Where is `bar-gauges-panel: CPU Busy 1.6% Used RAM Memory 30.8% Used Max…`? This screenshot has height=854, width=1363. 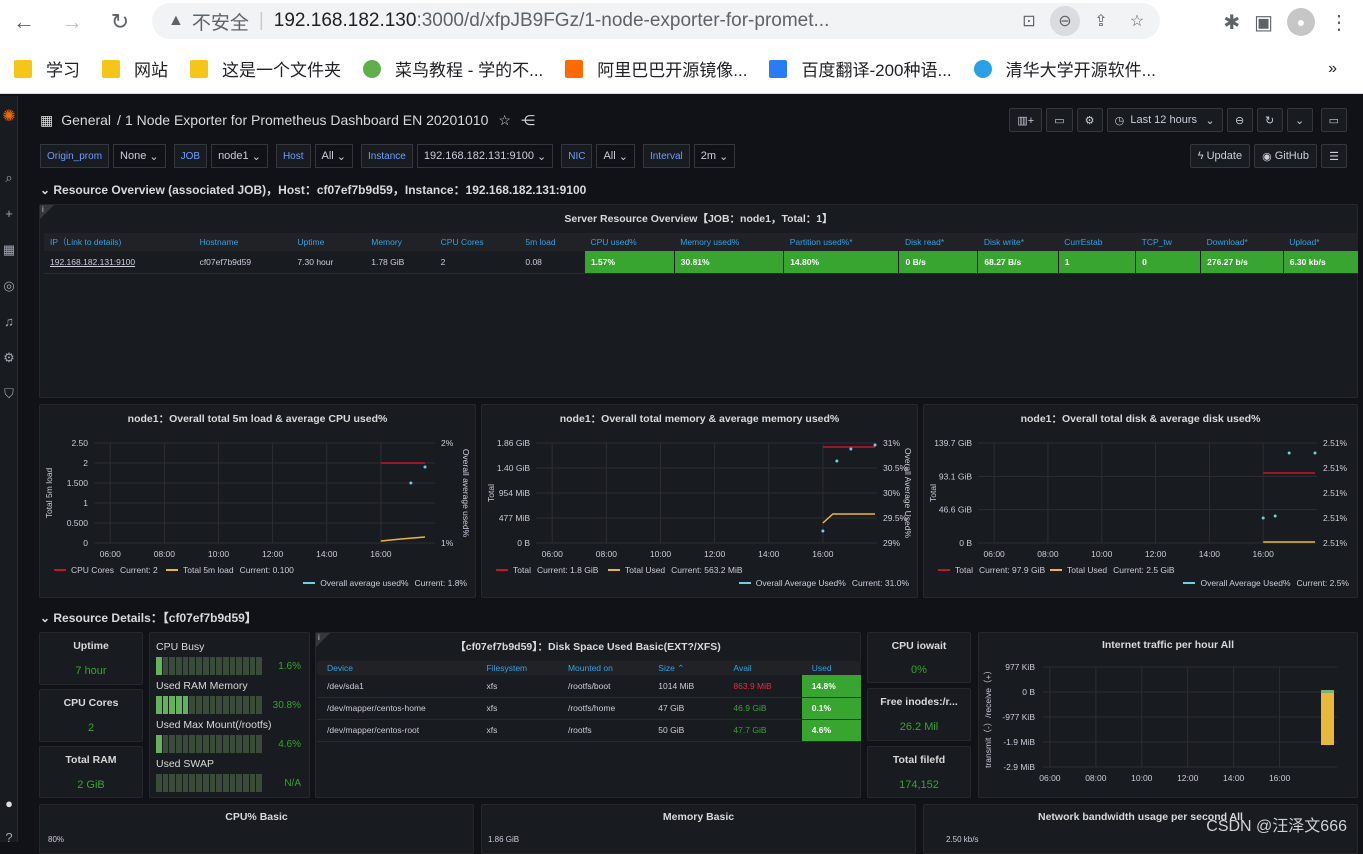 bar-gauges-panel: CPU Busy 1.6% Used RAM Memory 30.8% Used Max… is located at coordinates (229, 715).